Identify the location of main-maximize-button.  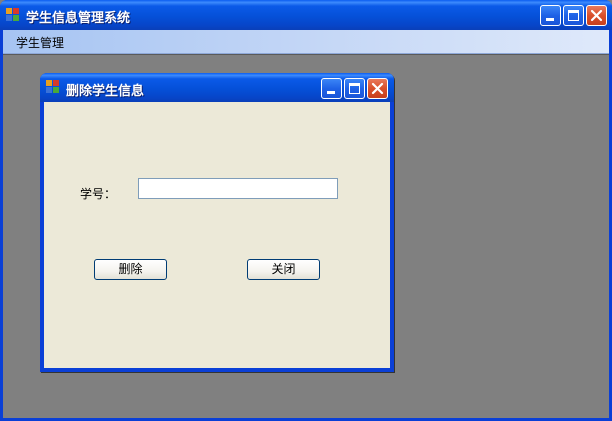
(573, 15).